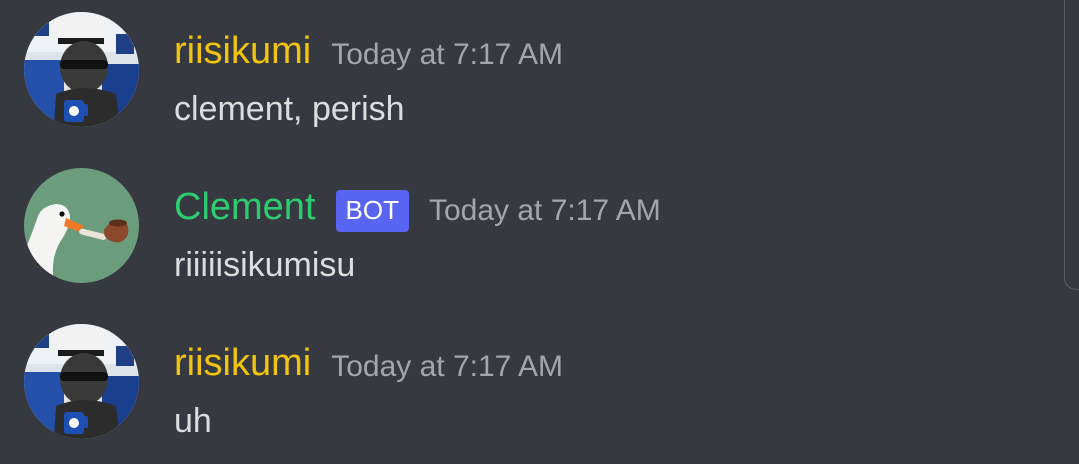 The image size is (1079, 464). Describe the element at coordinates (245, 207) in the screenshot. I see `username: Clement` at that location.